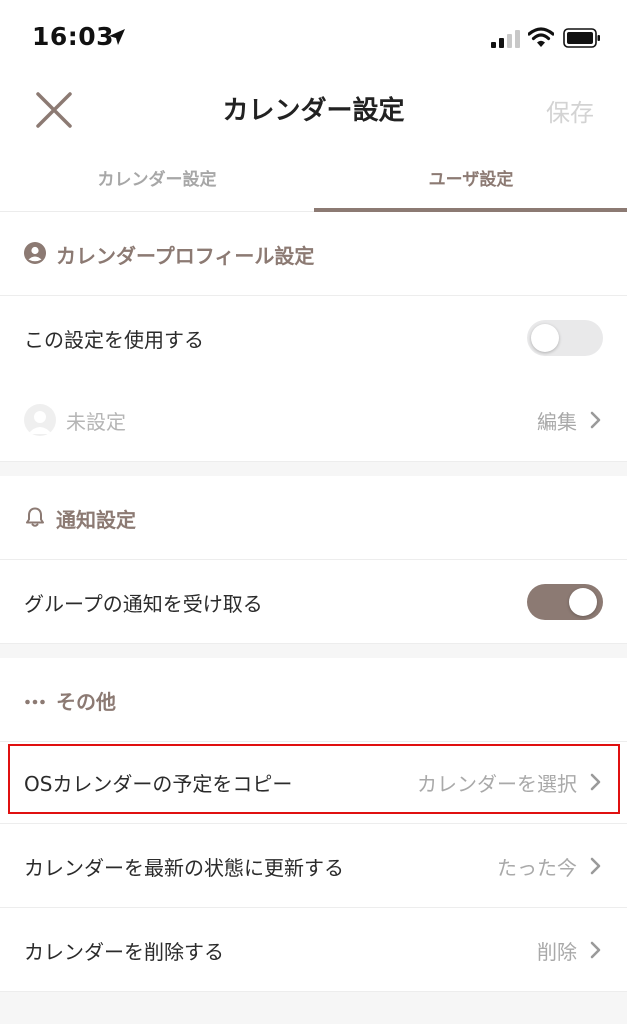 The height and width of the screenshot is (1024, 627). What do you see at coordinates (73, 36) in the screenshot?
I see `status-time: 16:03` at bounding box center [73, 36].